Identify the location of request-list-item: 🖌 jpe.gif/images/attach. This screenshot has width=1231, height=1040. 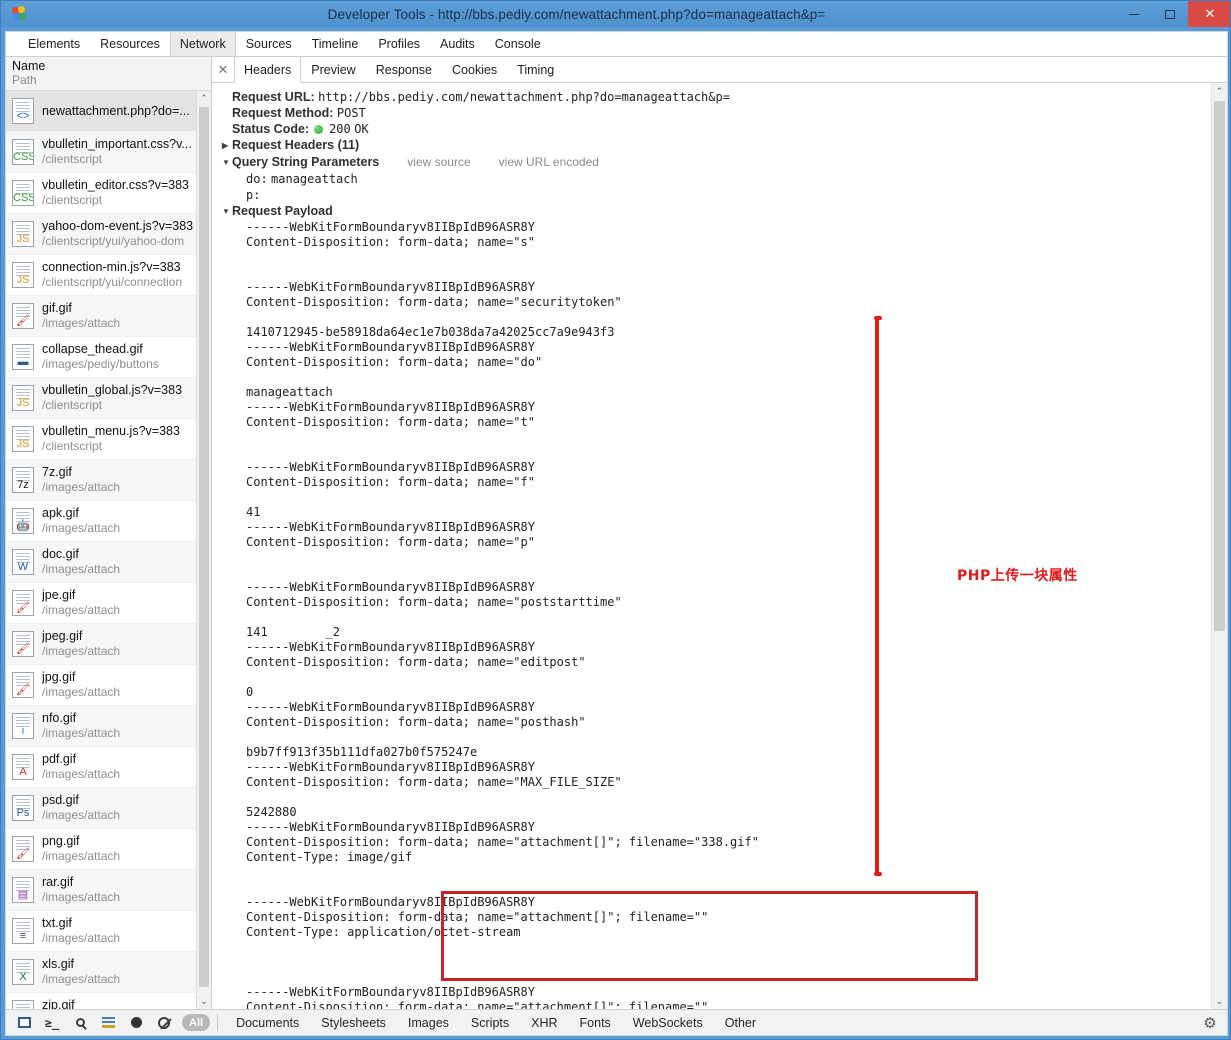
(108, 603).